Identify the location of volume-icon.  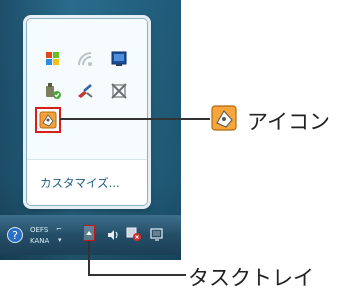
(113, 234).